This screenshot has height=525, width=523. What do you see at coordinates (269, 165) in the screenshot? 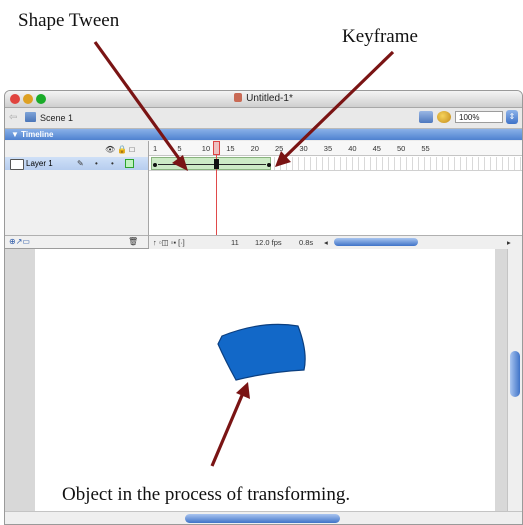
I see `end-keyframe` at bounding box center [269, 165].